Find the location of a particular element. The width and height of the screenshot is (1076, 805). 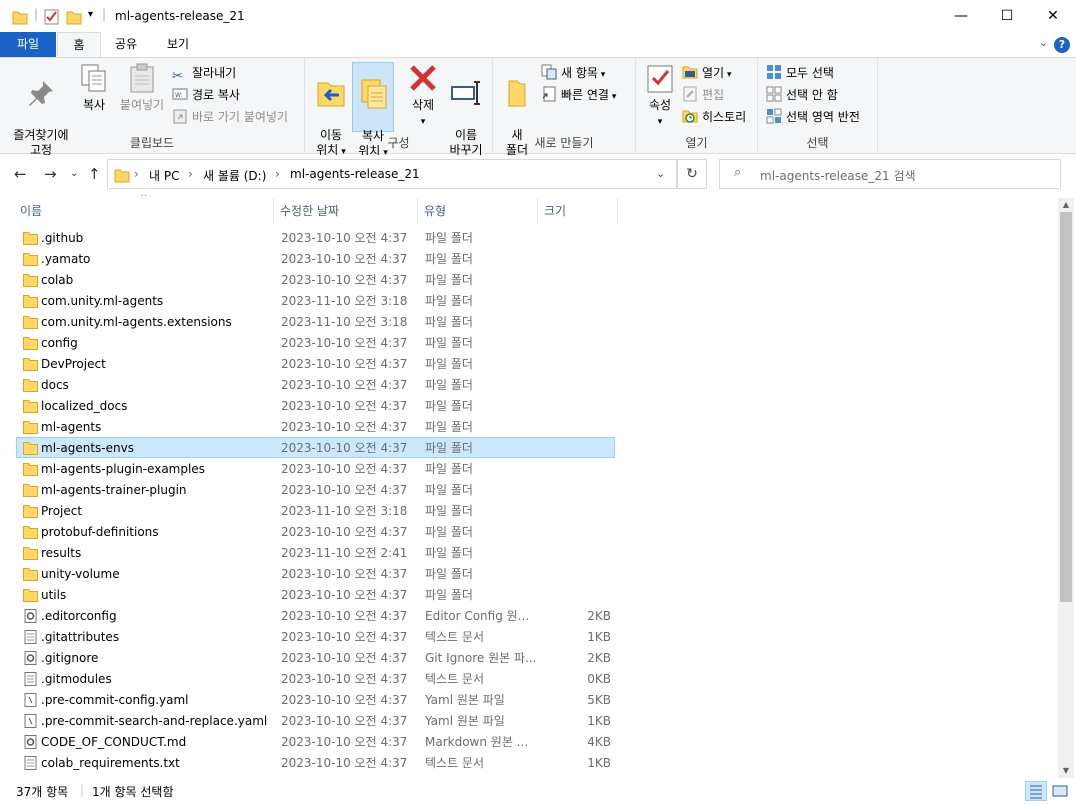

file-row: results 2023-11-10 오전 2:41 파일 폴더 is located at coordinates (315, 552).